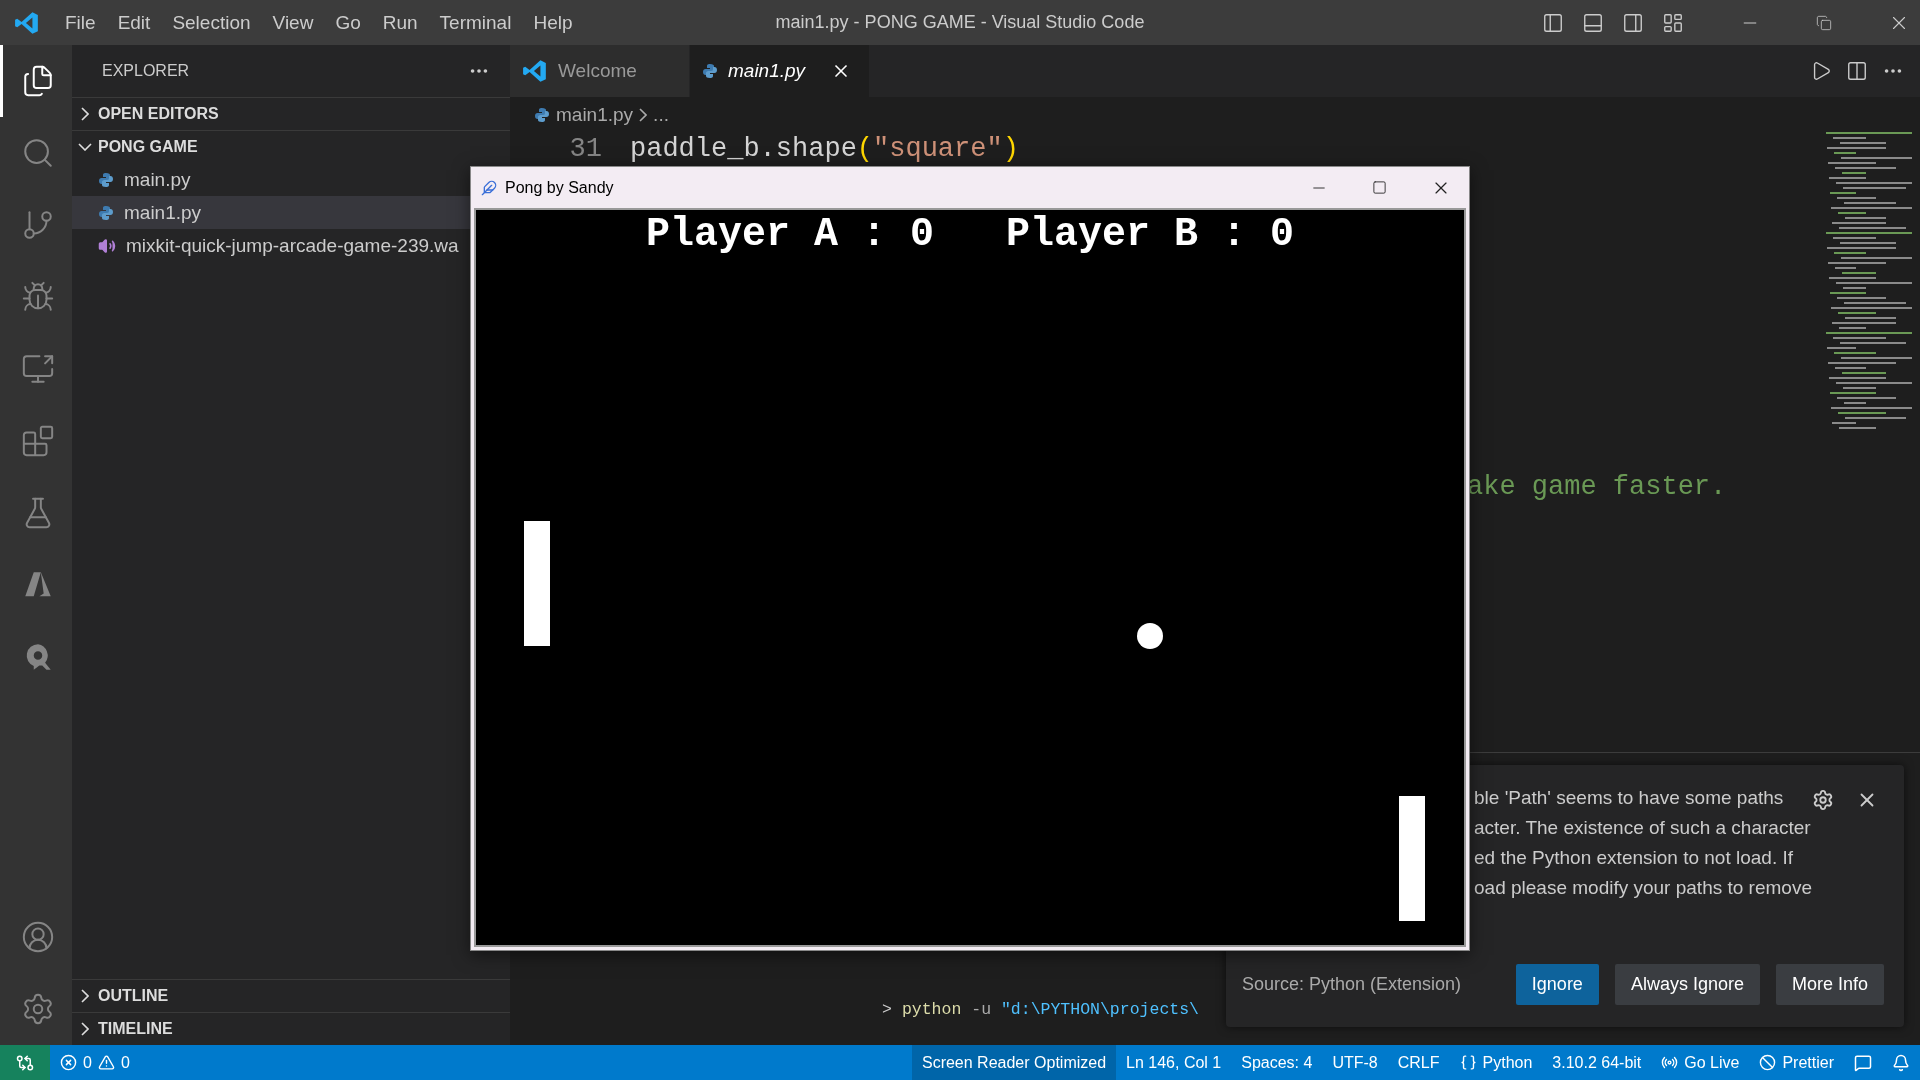 The height and width of the screenshot is (1080, 1920). I want to click on player-score: Player B : 0, so click(1150, 234).